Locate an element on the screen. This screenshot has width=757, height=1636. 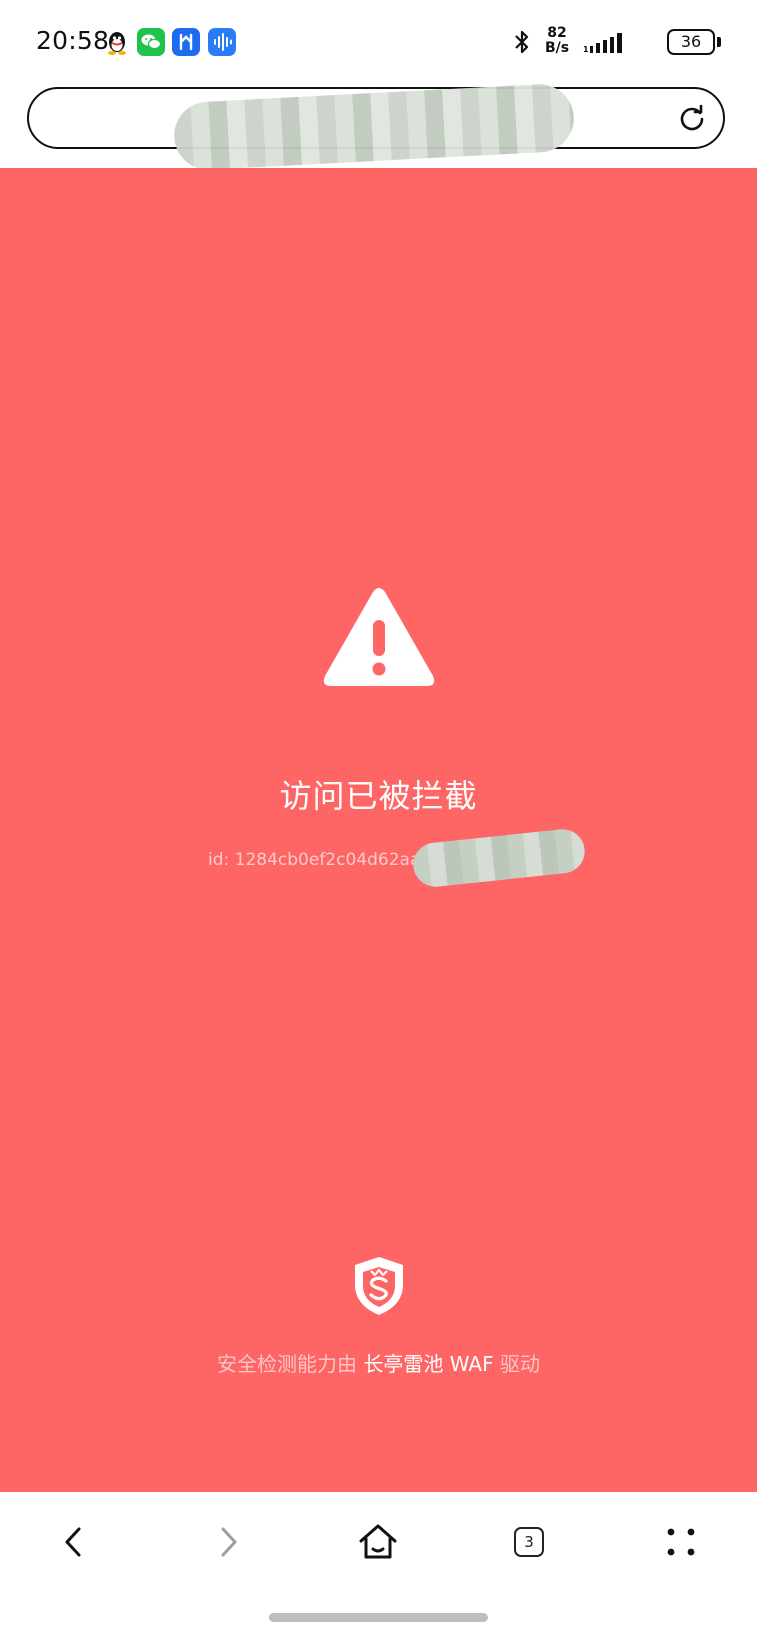
battery-level: 36 is located at coordinates (691, 42).